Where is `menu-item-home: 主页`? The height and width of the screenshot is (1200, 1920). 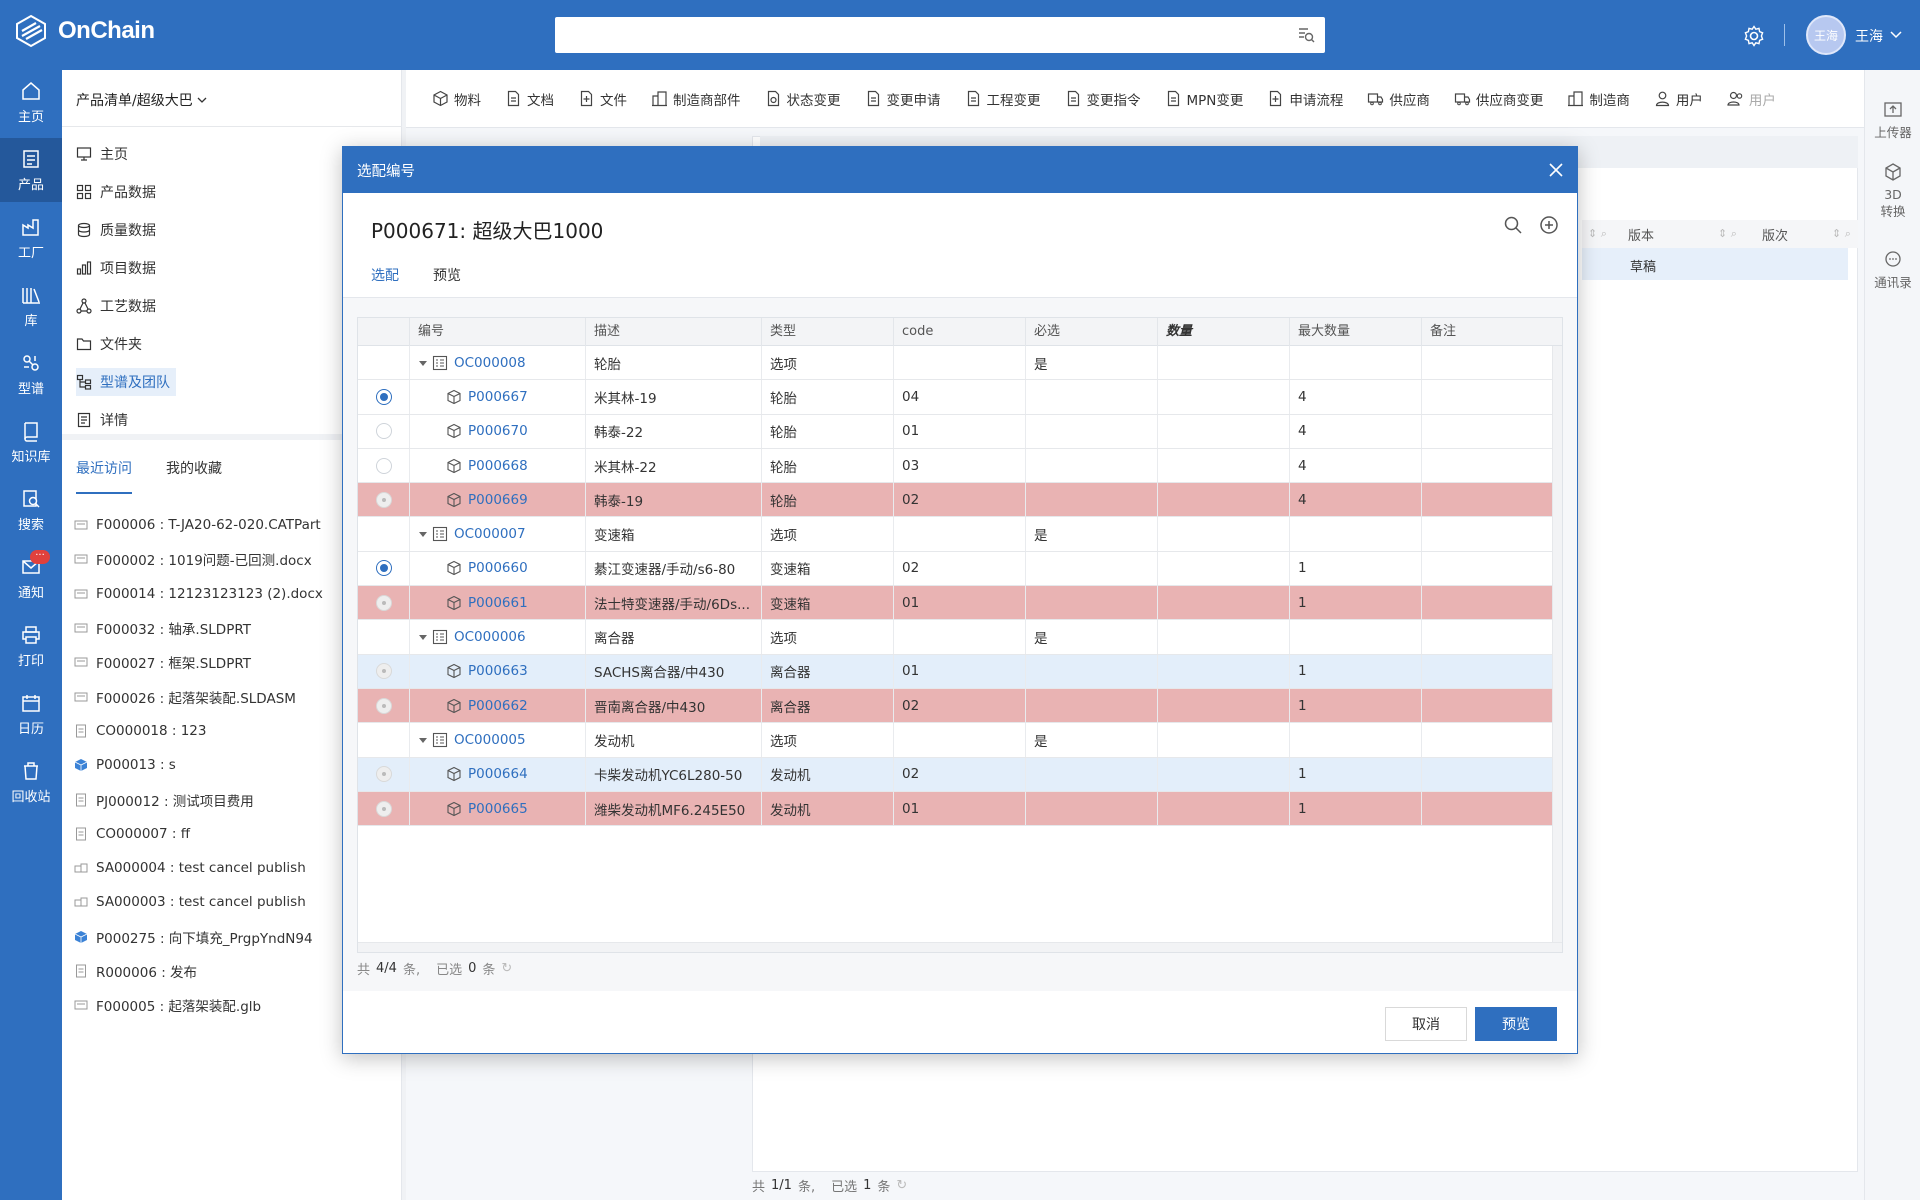
menu-item-home: 主页 is located at coordinates (105, 154).